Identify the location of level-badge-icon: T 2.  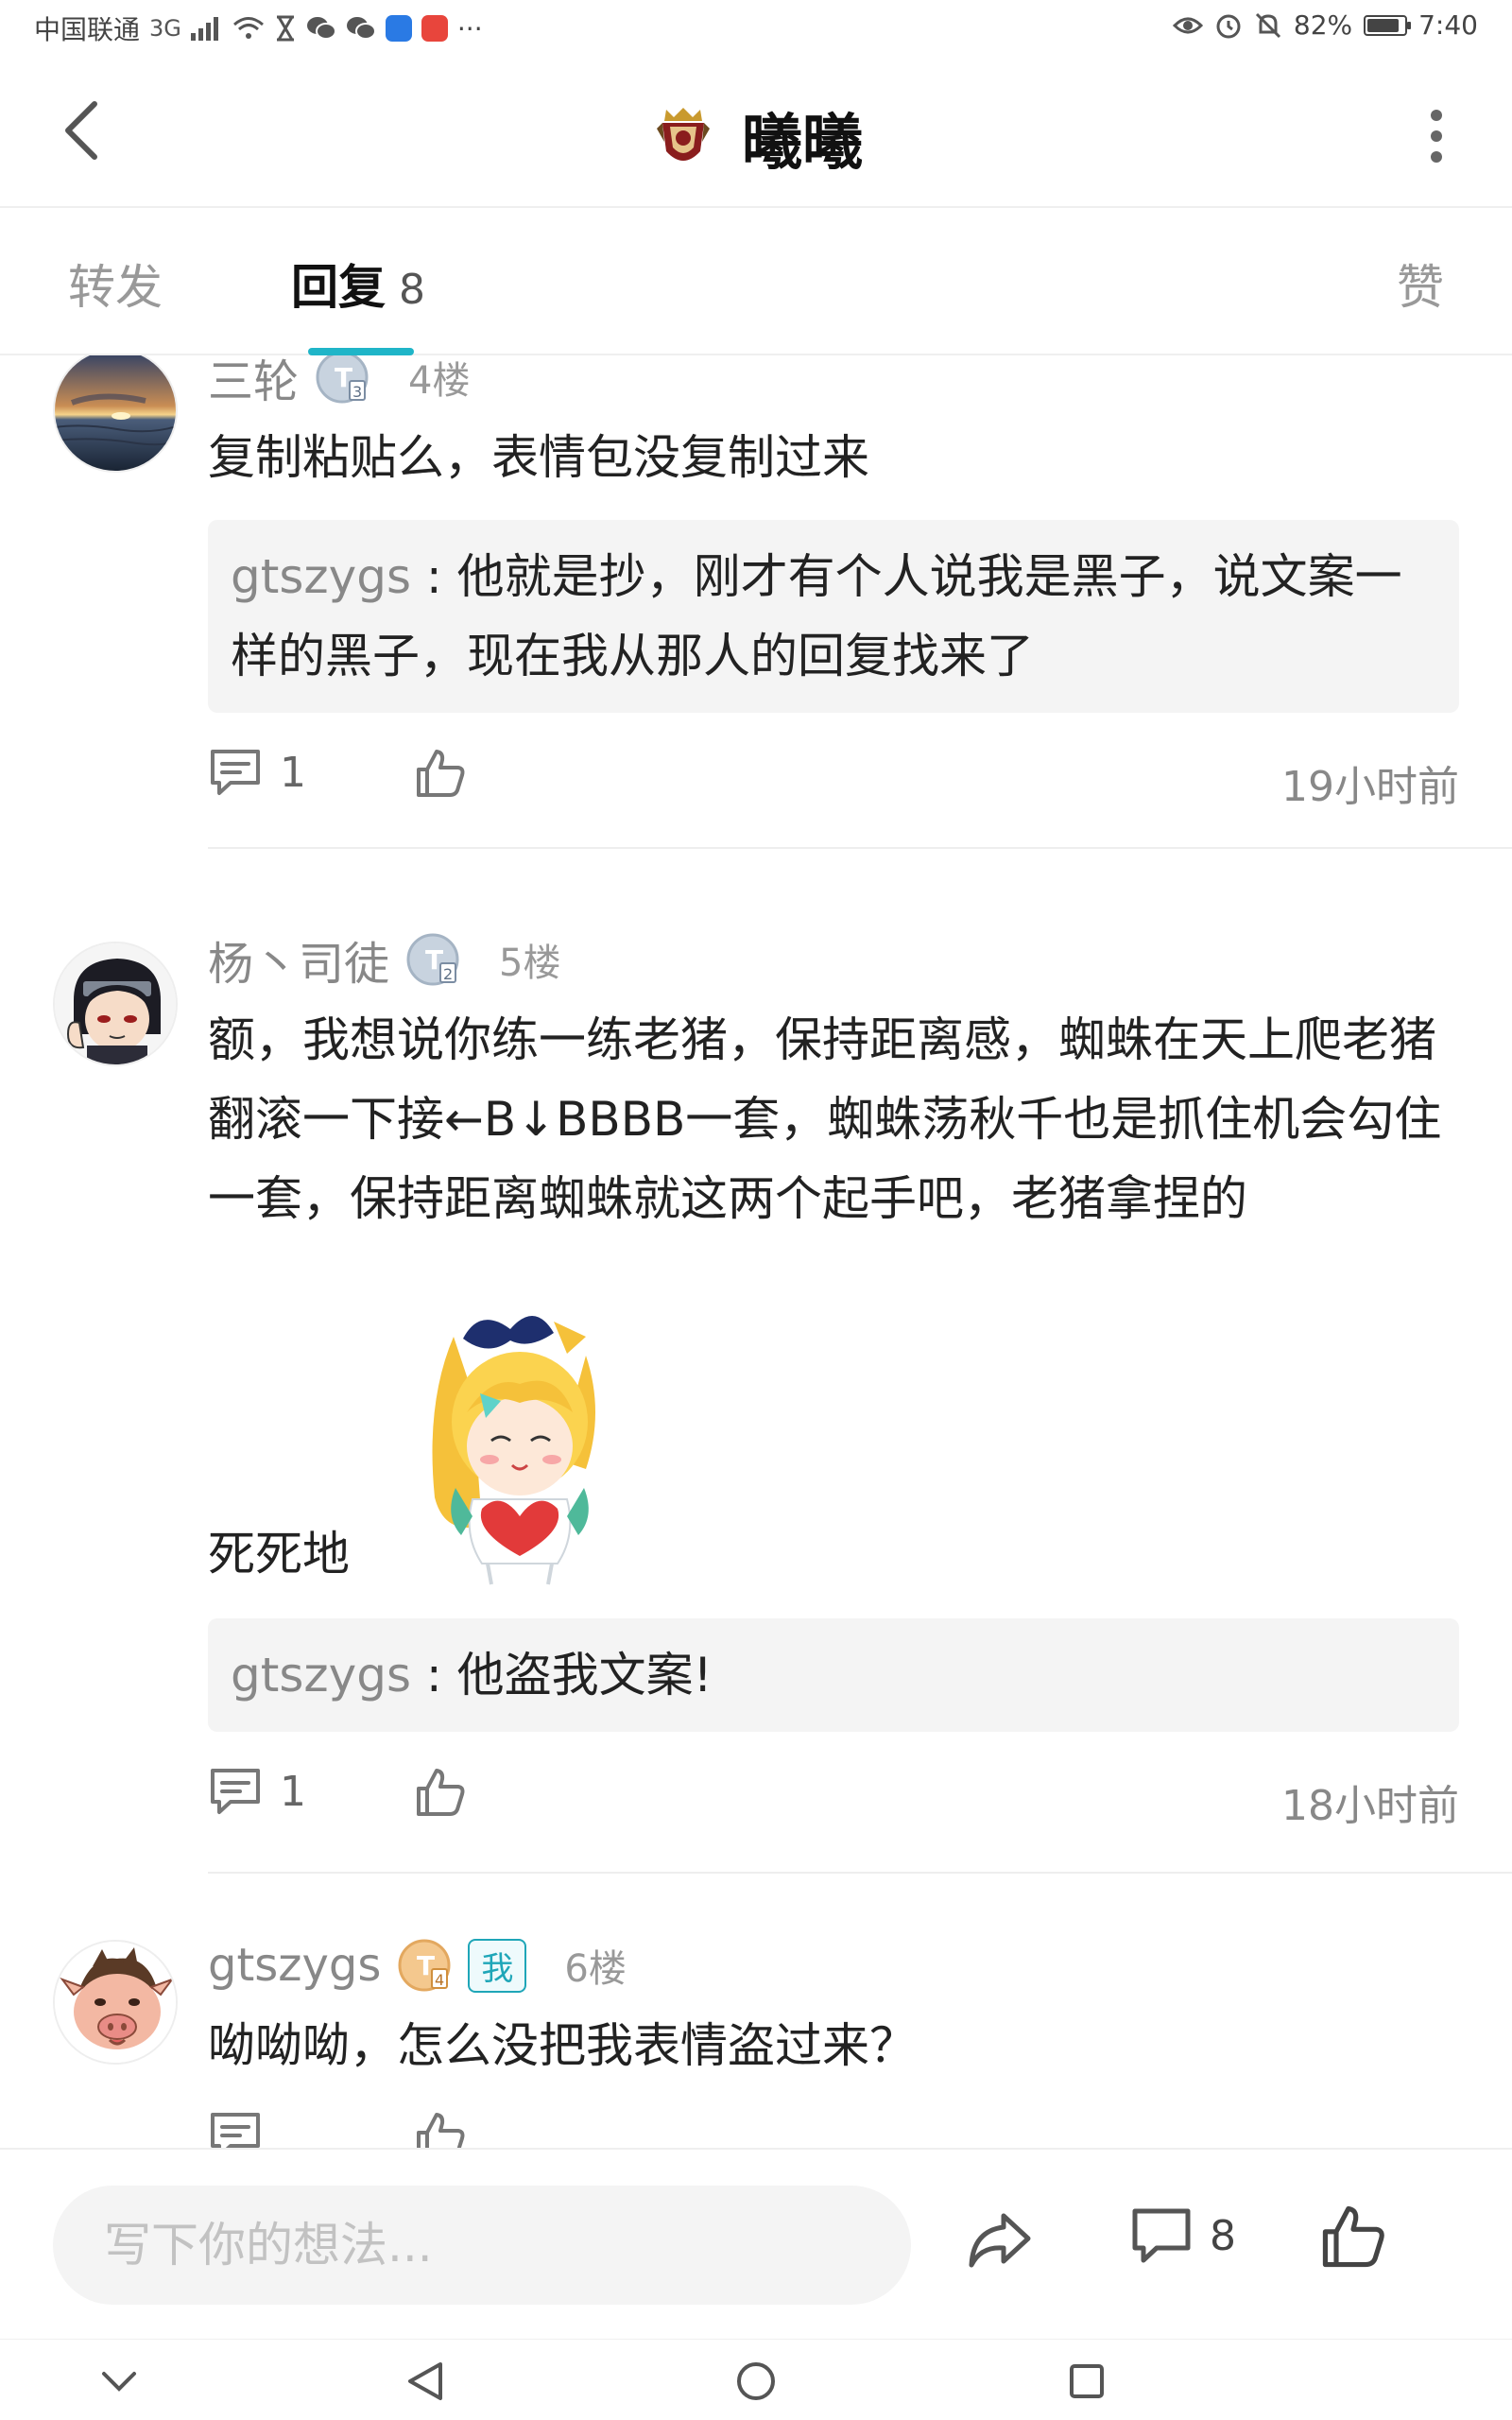
(432, 959).